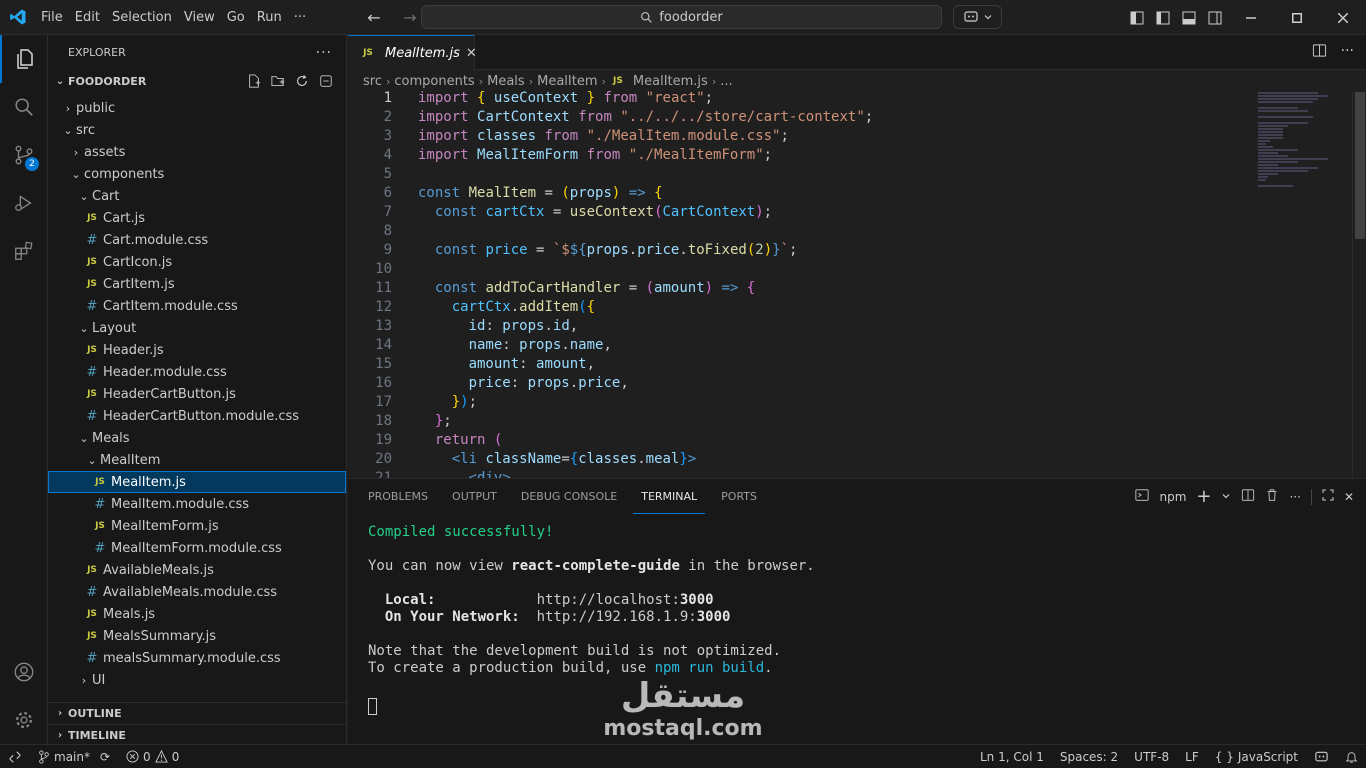 The width and height of the screenshot is (1366, 768). What do you see at coordinates (1203, 496) in the screenshot?
I see `new-terminal-icon: +` at bounding box center [1203, 496].